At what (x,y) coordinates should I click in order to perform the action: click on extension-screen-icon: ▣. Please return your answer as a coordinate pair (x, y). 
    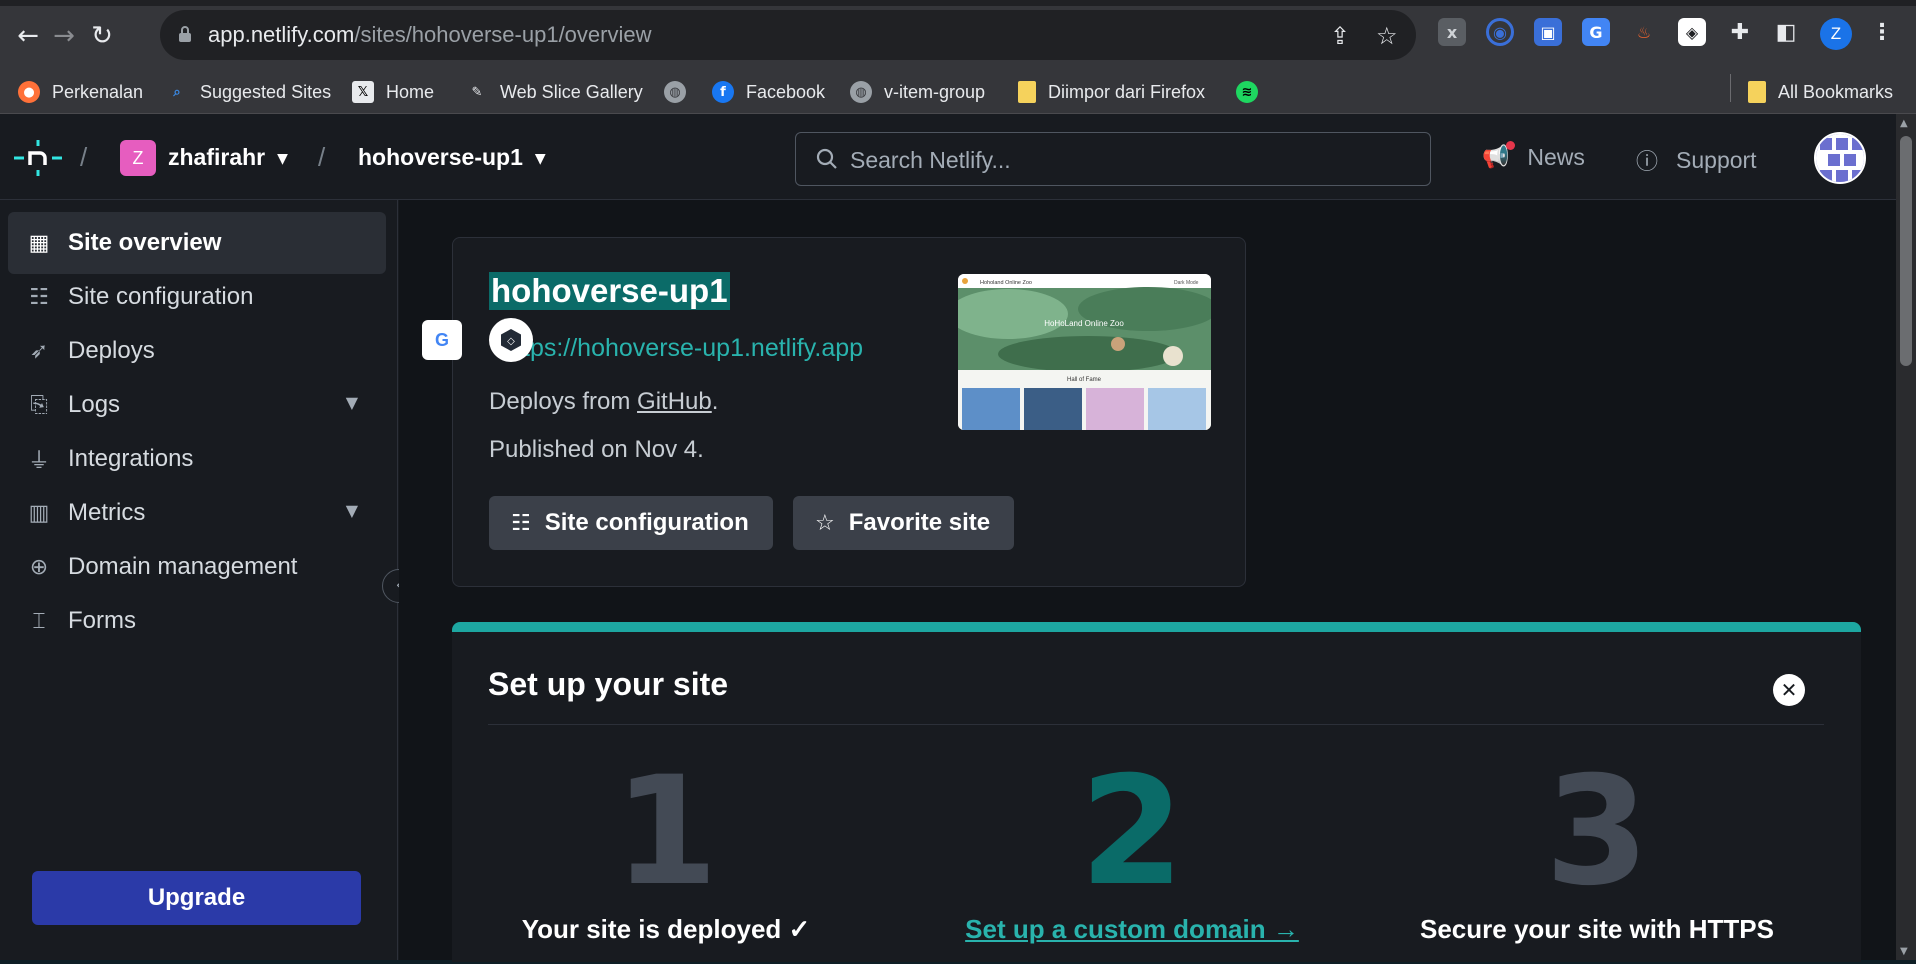
    Looking at the image, I should click on (1548, 32).